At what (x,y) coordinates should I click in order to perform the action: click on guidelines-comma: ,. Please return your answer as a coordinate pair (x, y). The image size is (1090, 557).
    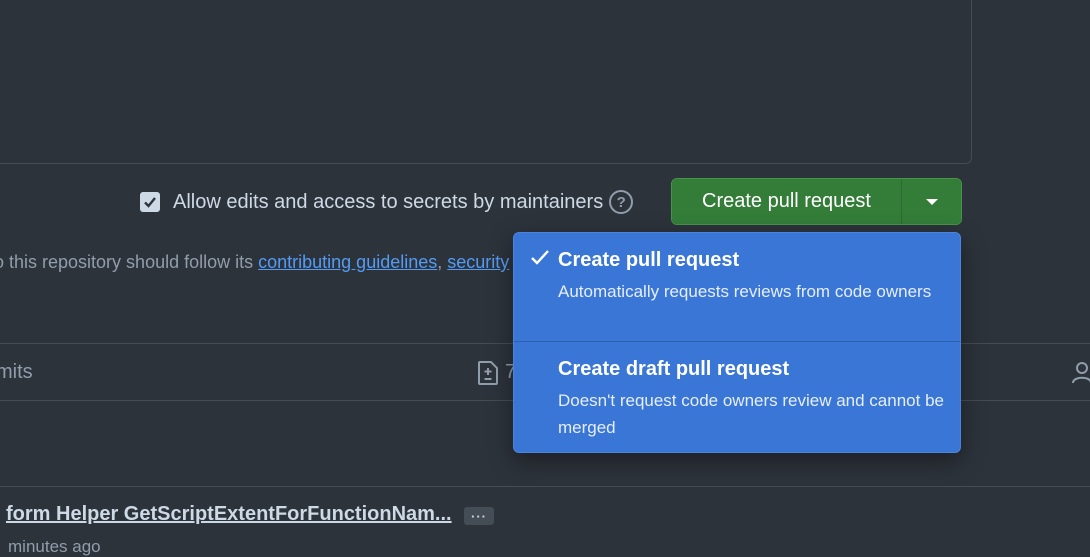
    Looking at the image, I should click on (442, 262).